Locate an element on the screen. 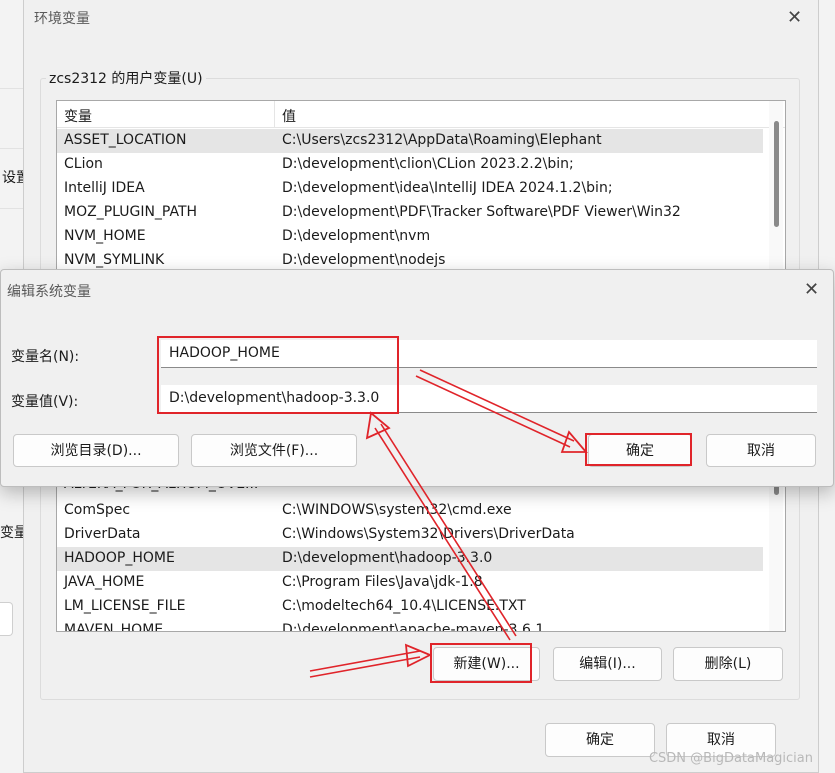 This screenshot has width=835, height=773. variable-value: D:\development\hadoop-3.3.0 is located at coordinates (387, 558).